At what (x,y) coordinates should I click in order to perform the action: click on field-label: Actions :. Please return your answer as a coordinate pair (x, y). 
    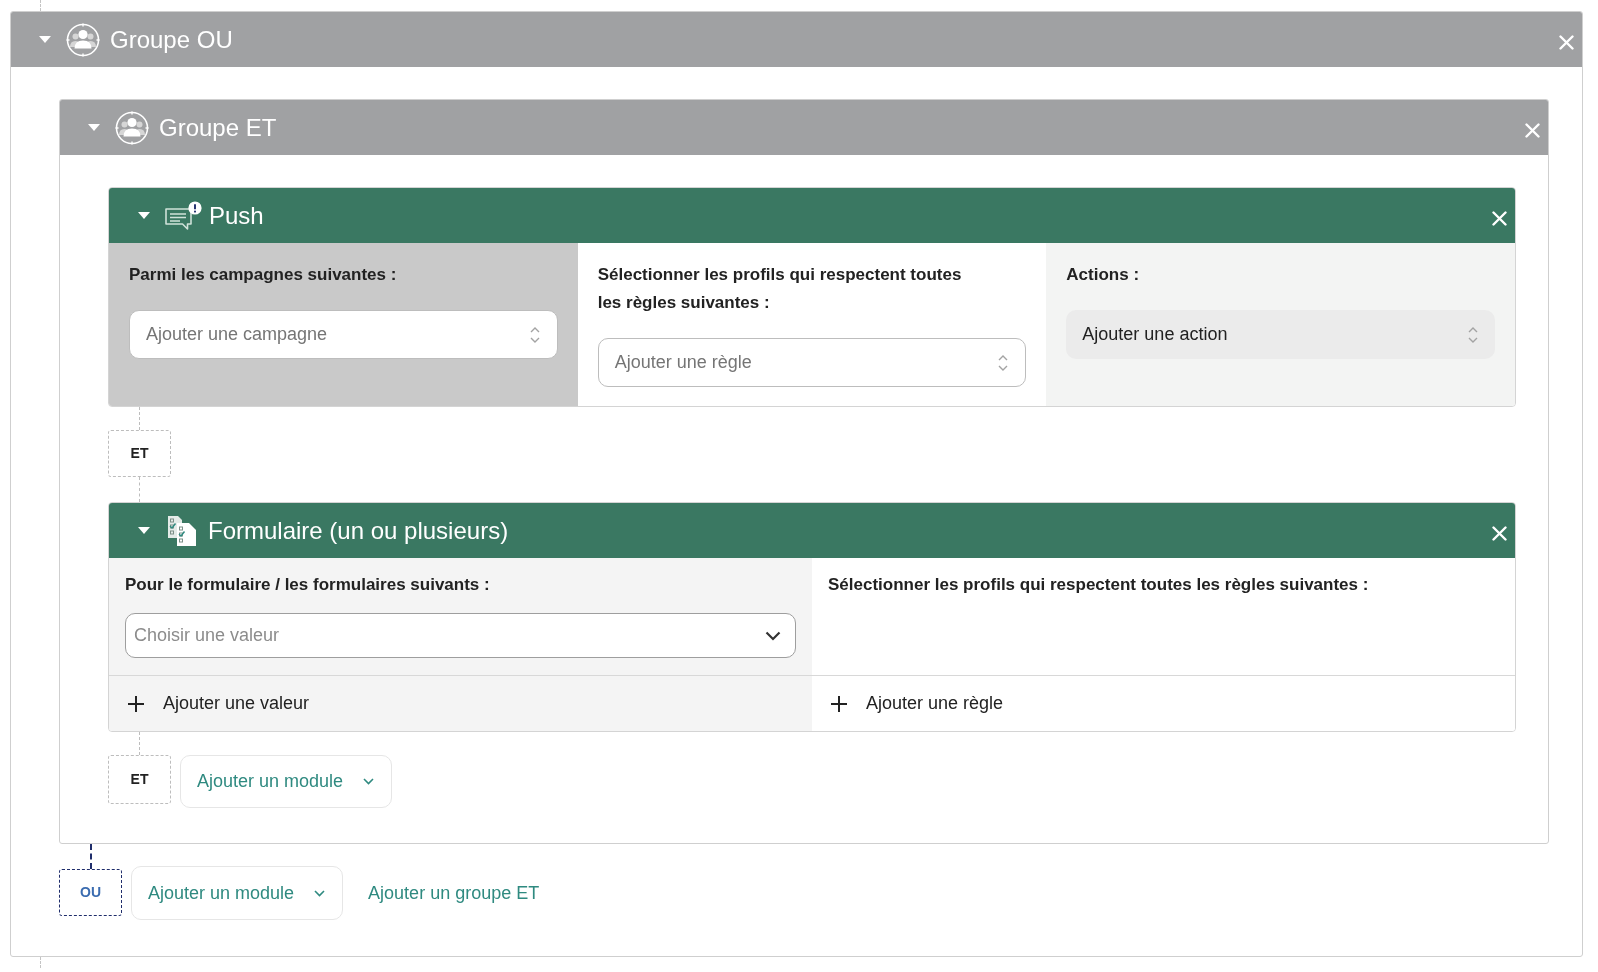
    Looking at the image, I should click on (1103, 275).